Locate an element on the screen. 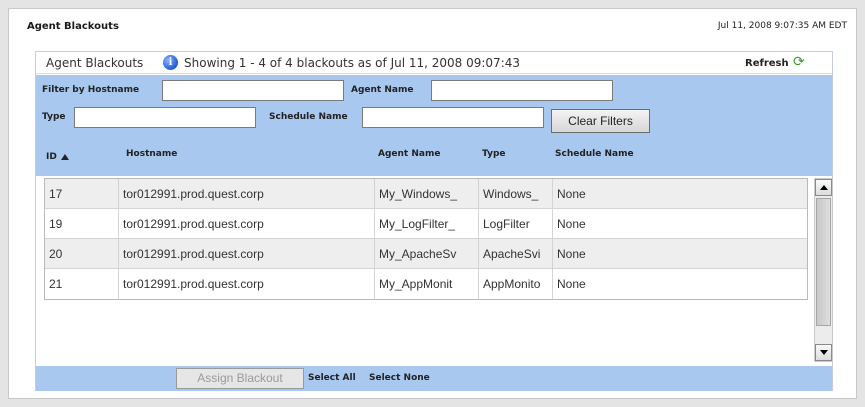 The image size is (865, 407). cell-type: ApacheSvi is located at coordinates (516, 254).